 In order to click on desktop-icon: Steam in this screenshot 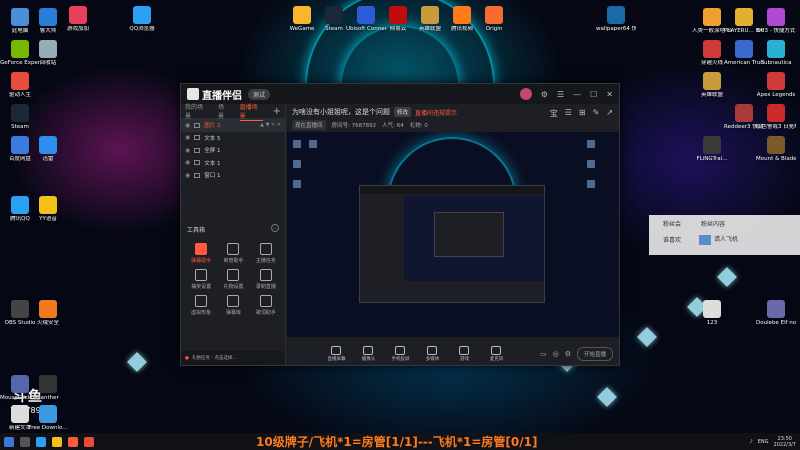, I will do `click(20, 117)`.